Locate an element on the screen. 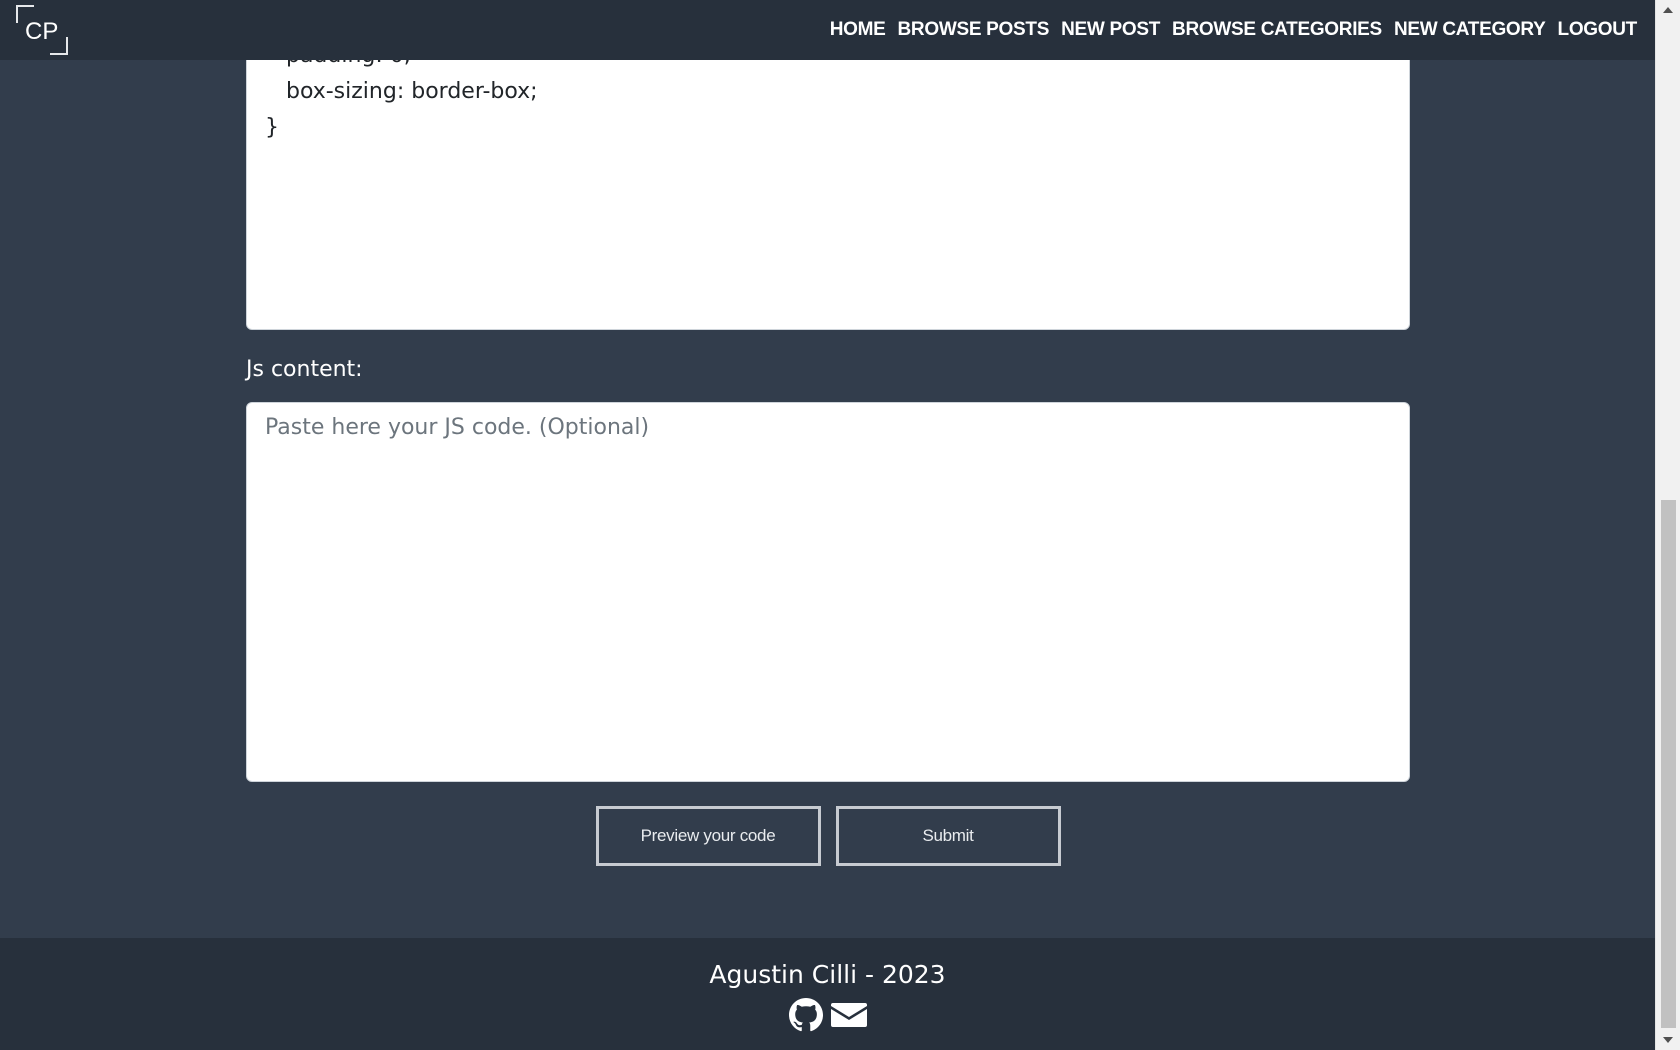  vertical-scrollbar is located at coordinates (1667, 525).